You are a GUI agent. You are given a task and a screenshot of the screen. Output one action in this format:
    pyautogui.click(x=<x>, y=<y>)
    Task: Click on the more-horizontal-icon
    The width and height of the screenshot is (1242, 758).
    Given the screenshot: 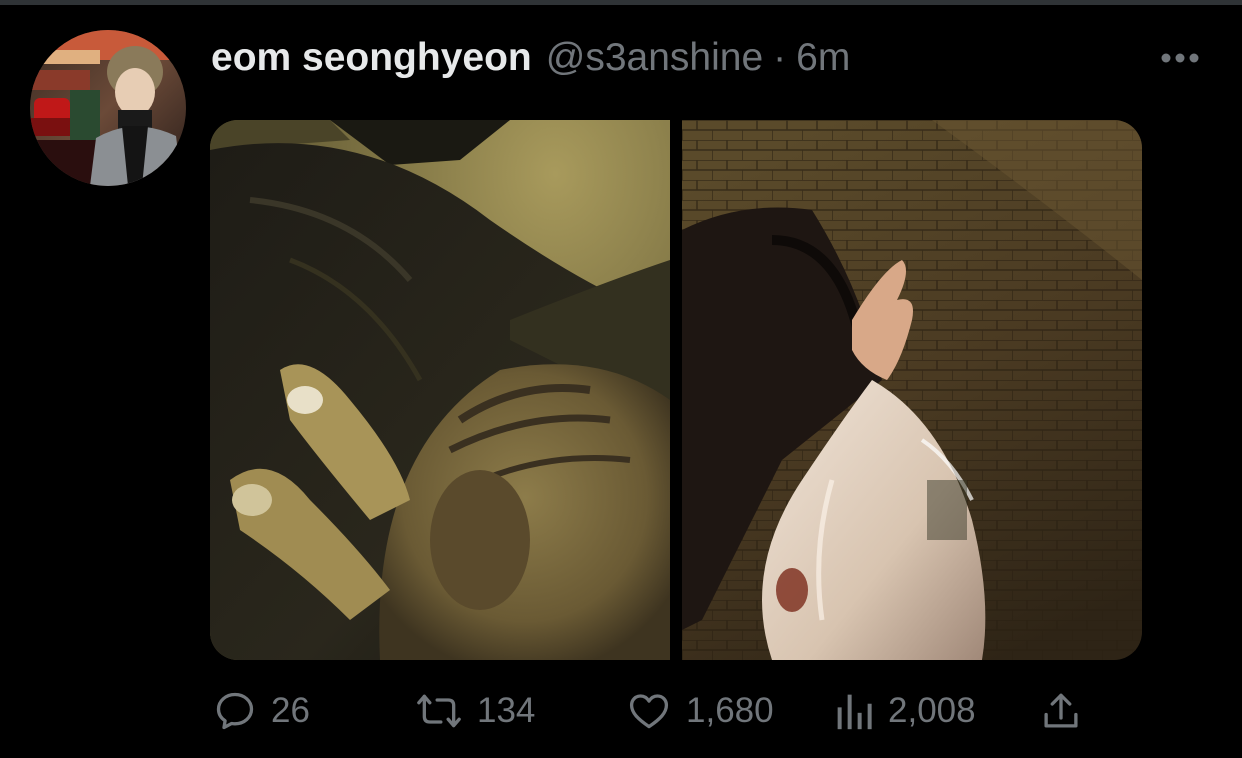 What is the action you would take?
    pyautogui.click(x=1180, y=58)
    